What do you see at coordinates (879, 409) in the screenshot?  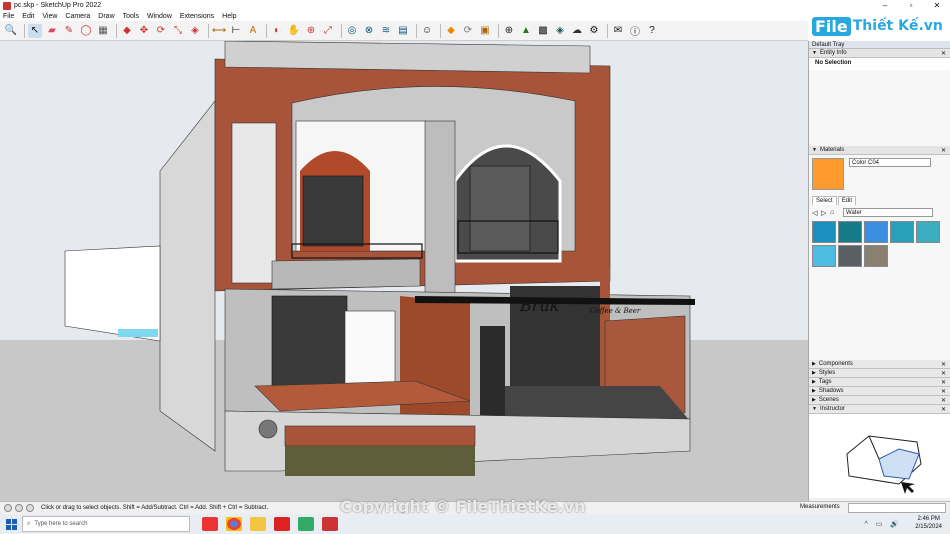 I see `instructor-header: ▼ Instructor ✕` at bounding box center [879, 409].